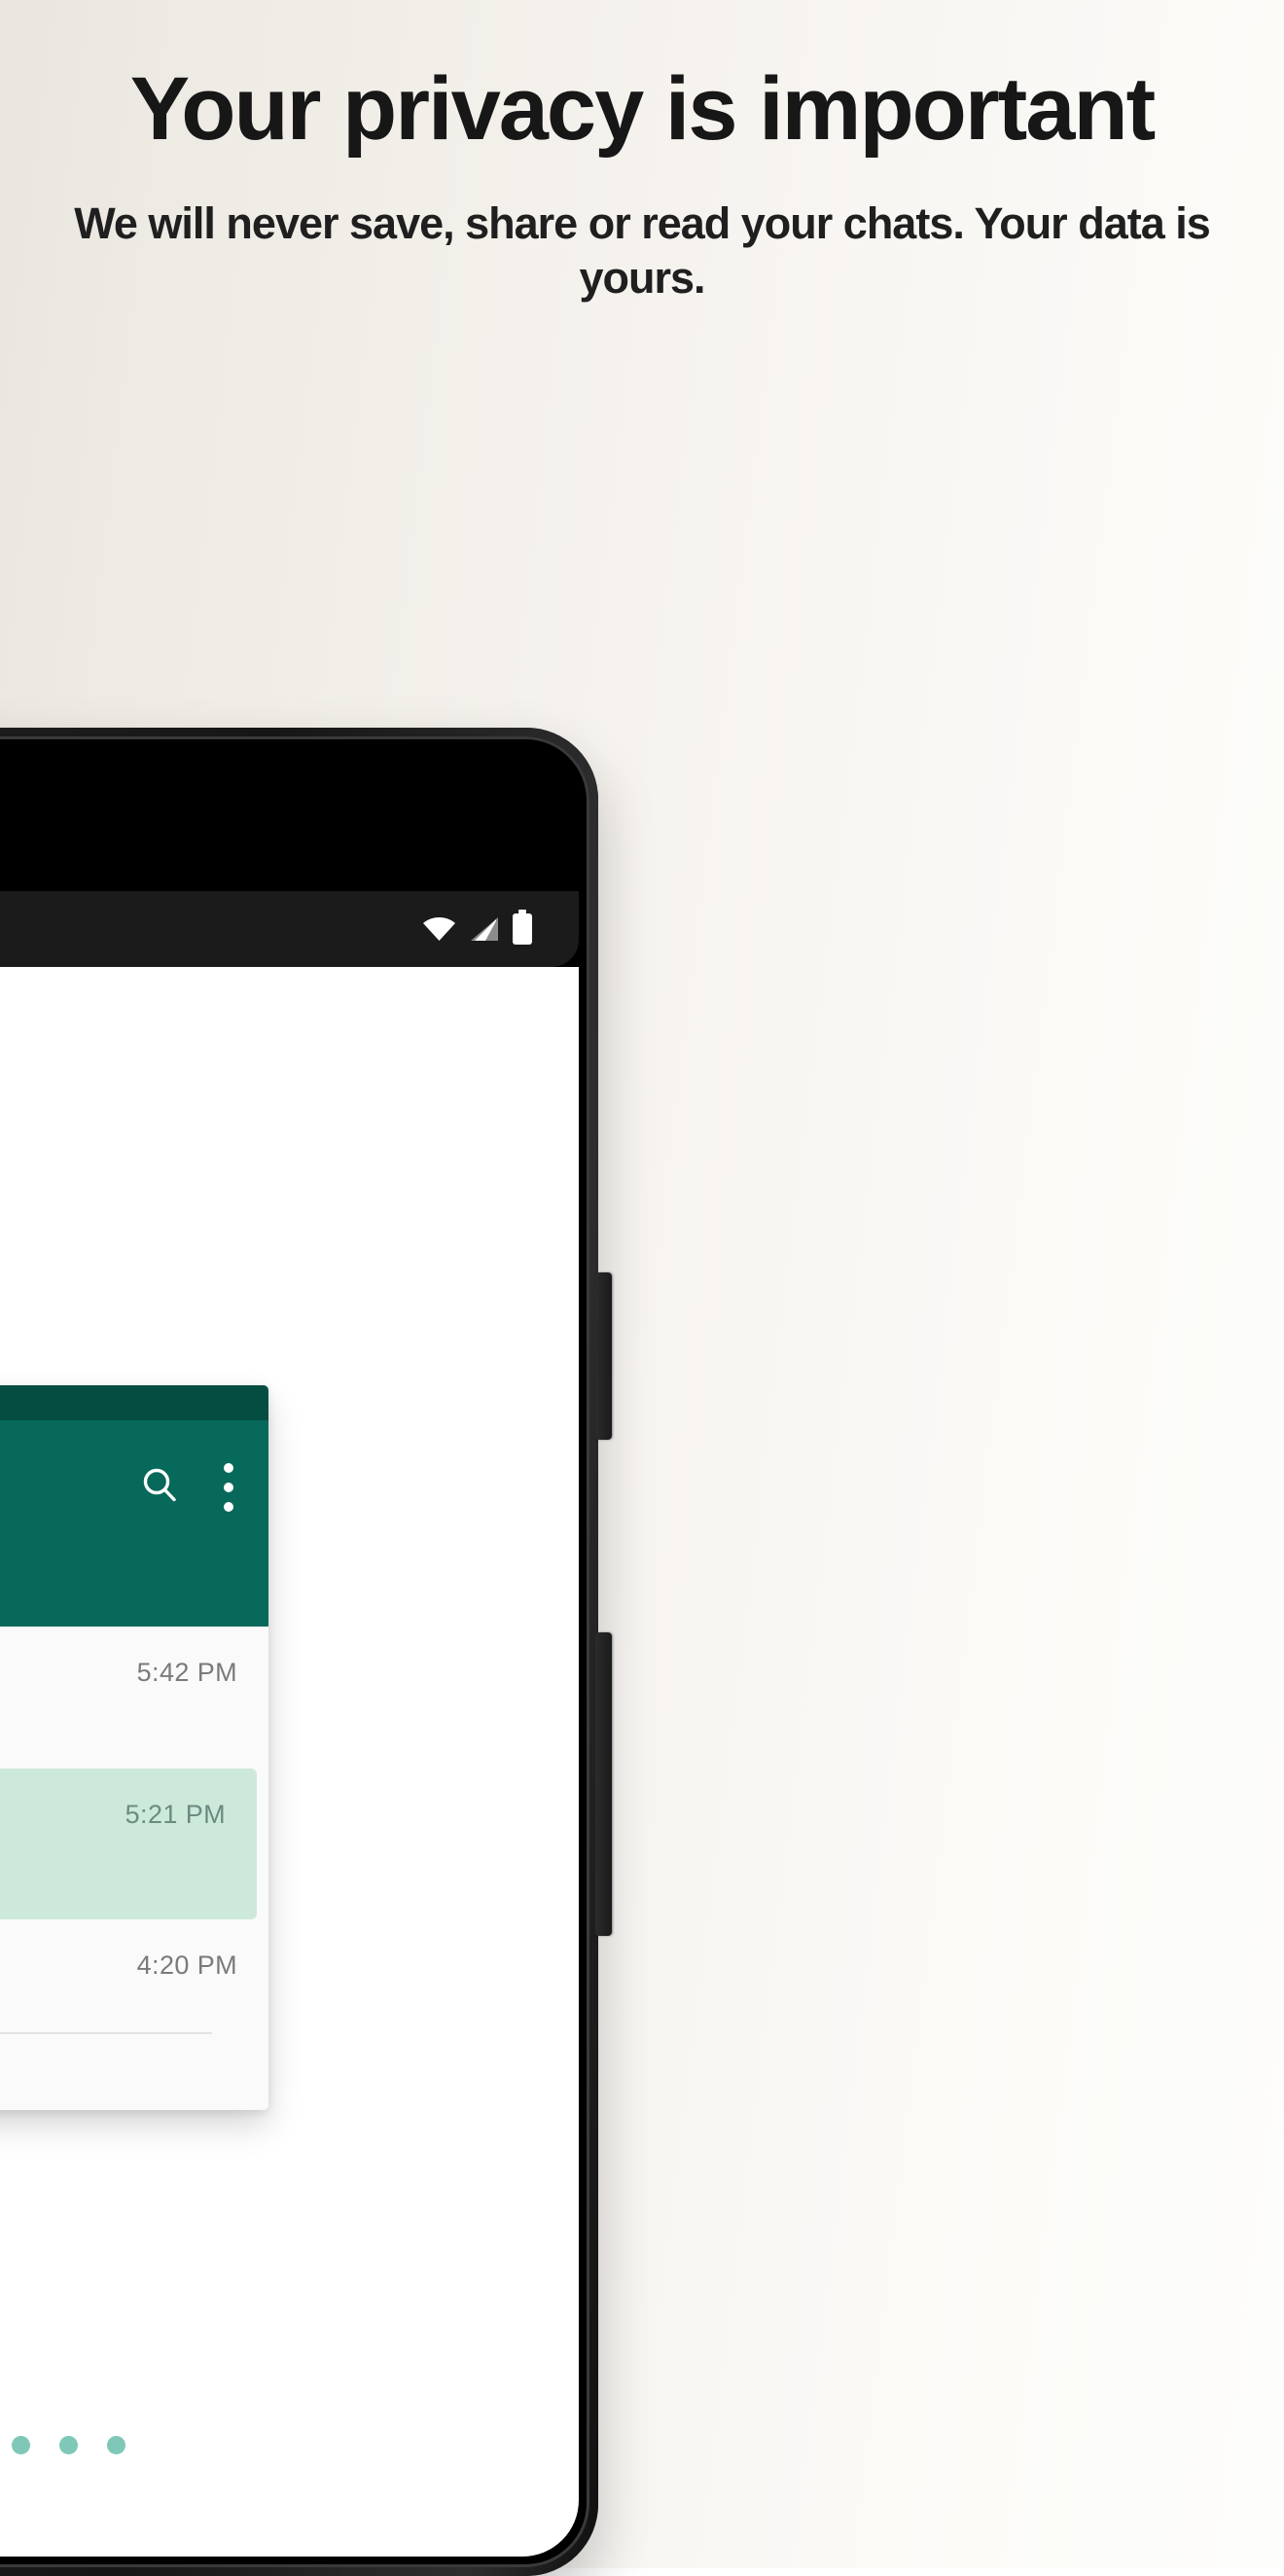 Image resolution: width=1284 pixels, height=2576 pixels. I want to click on chat-list: 5:42 PM nt 5:21 PM illan 4:20 PM, so click(134, 1868).